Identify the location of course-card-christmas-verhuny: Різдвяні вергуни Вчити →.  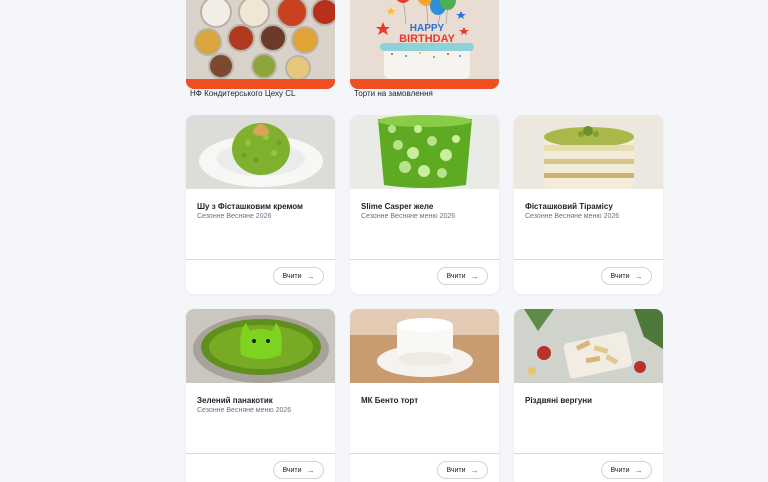
(588, 395).